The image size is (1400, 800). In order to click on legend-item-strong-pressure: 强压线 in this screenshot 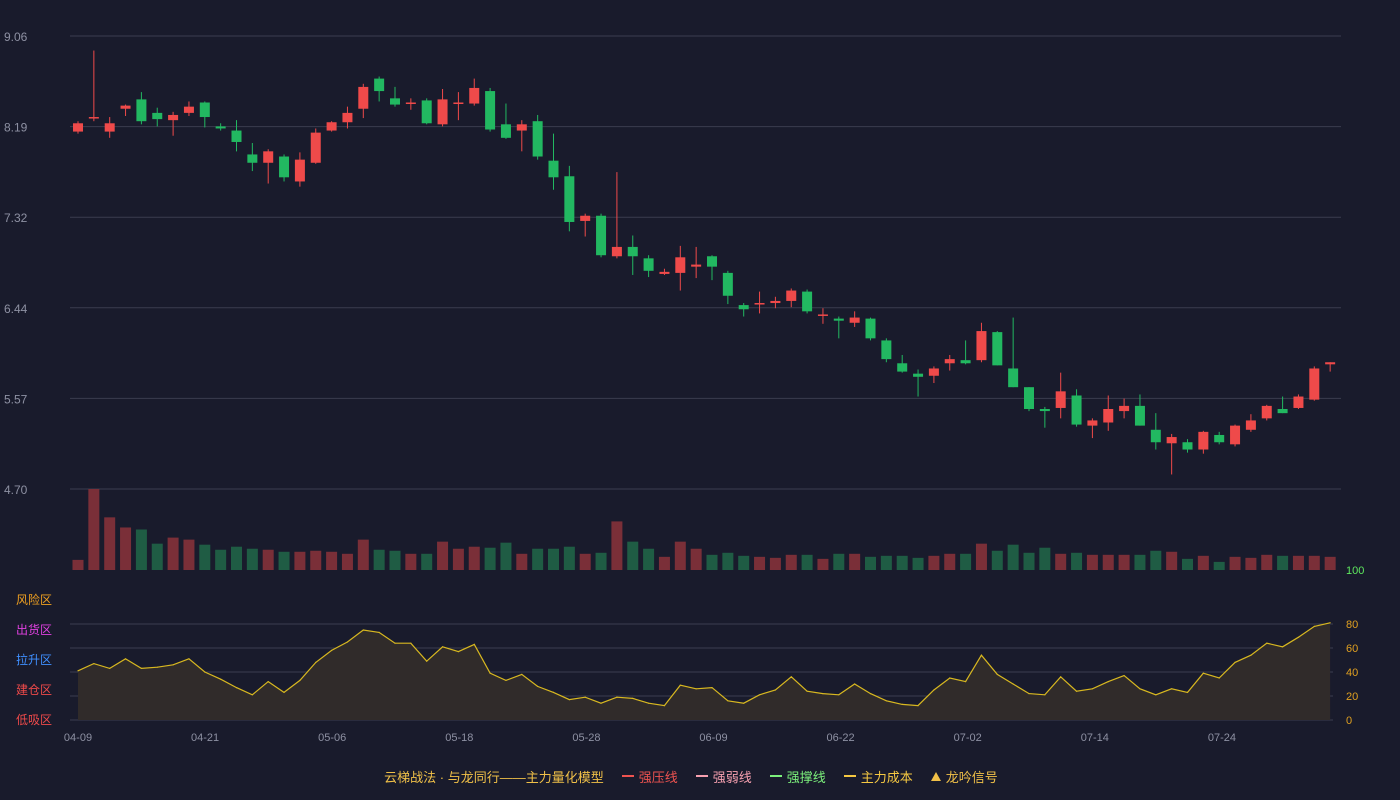, I will do `click(649, 776)`.